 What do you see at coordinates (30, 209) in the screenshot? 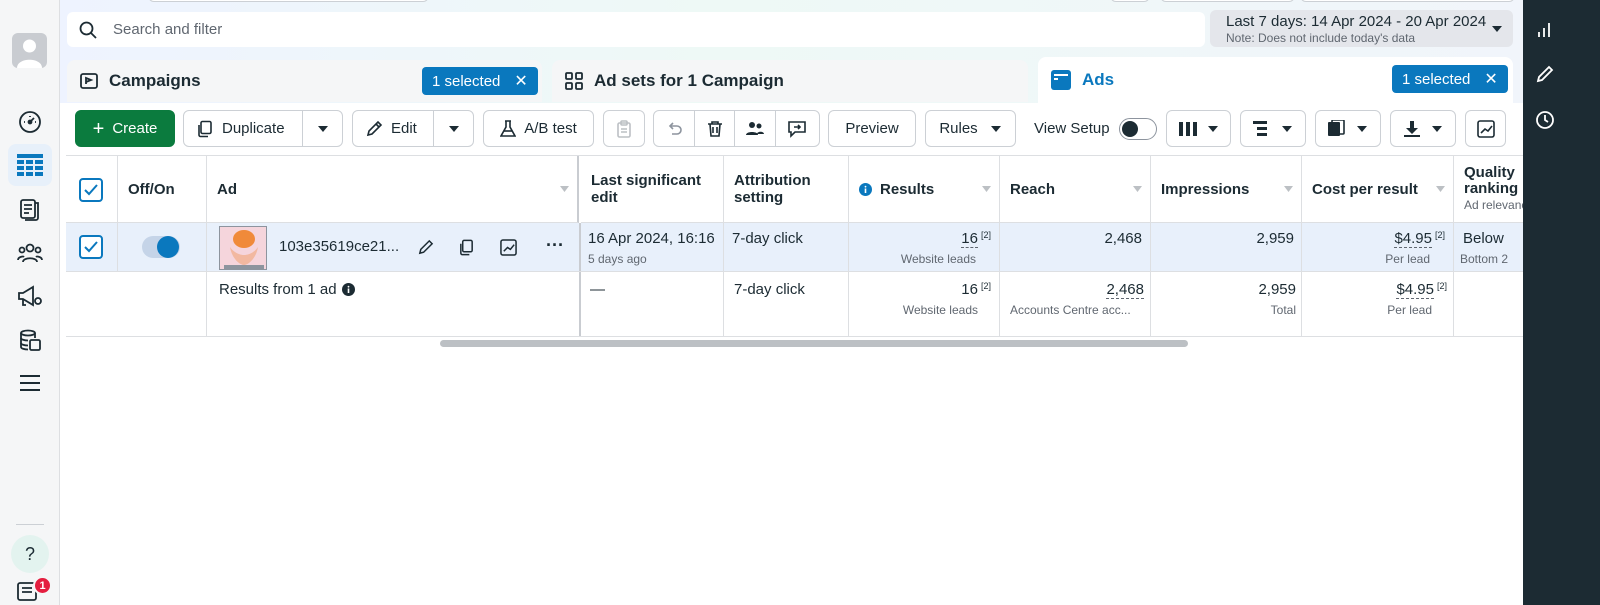
I see `pages-icon` at bounding box center [30, 209].